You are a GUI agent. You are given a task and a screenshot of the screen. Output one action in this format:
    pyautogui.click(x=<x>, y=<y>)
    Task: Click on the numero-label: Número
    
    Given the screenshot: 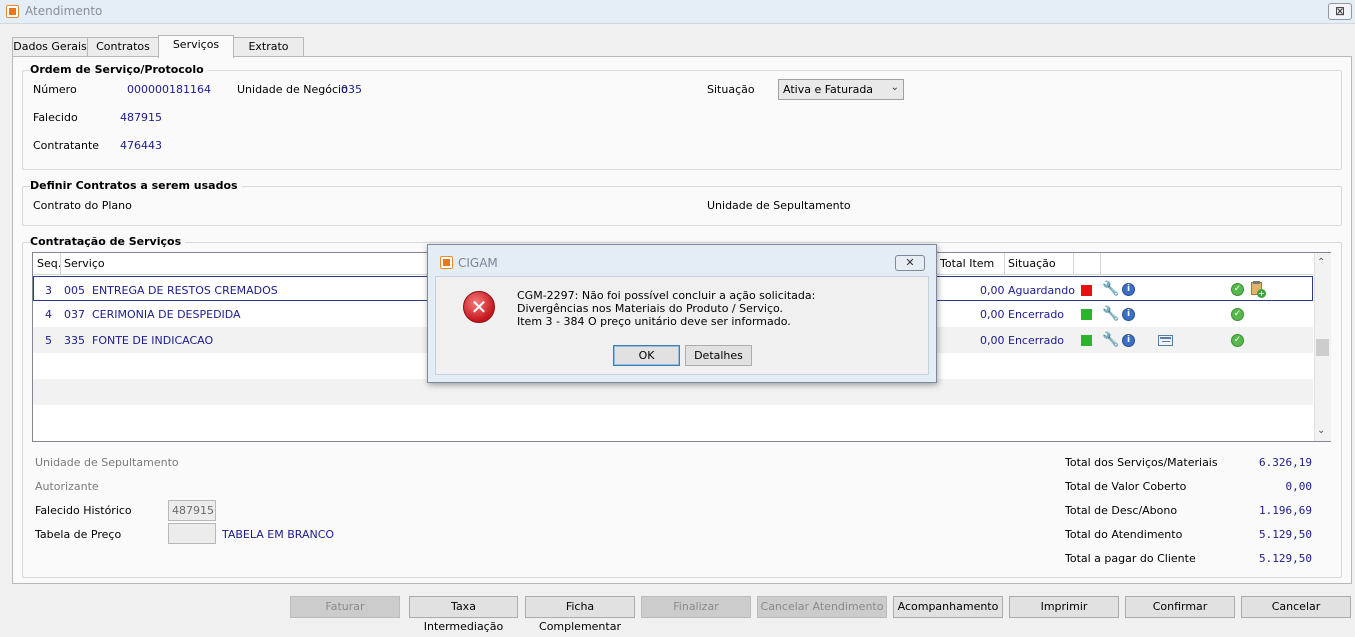 What is the action you would take?
    pyautogui.click(x=55, y=89)
    